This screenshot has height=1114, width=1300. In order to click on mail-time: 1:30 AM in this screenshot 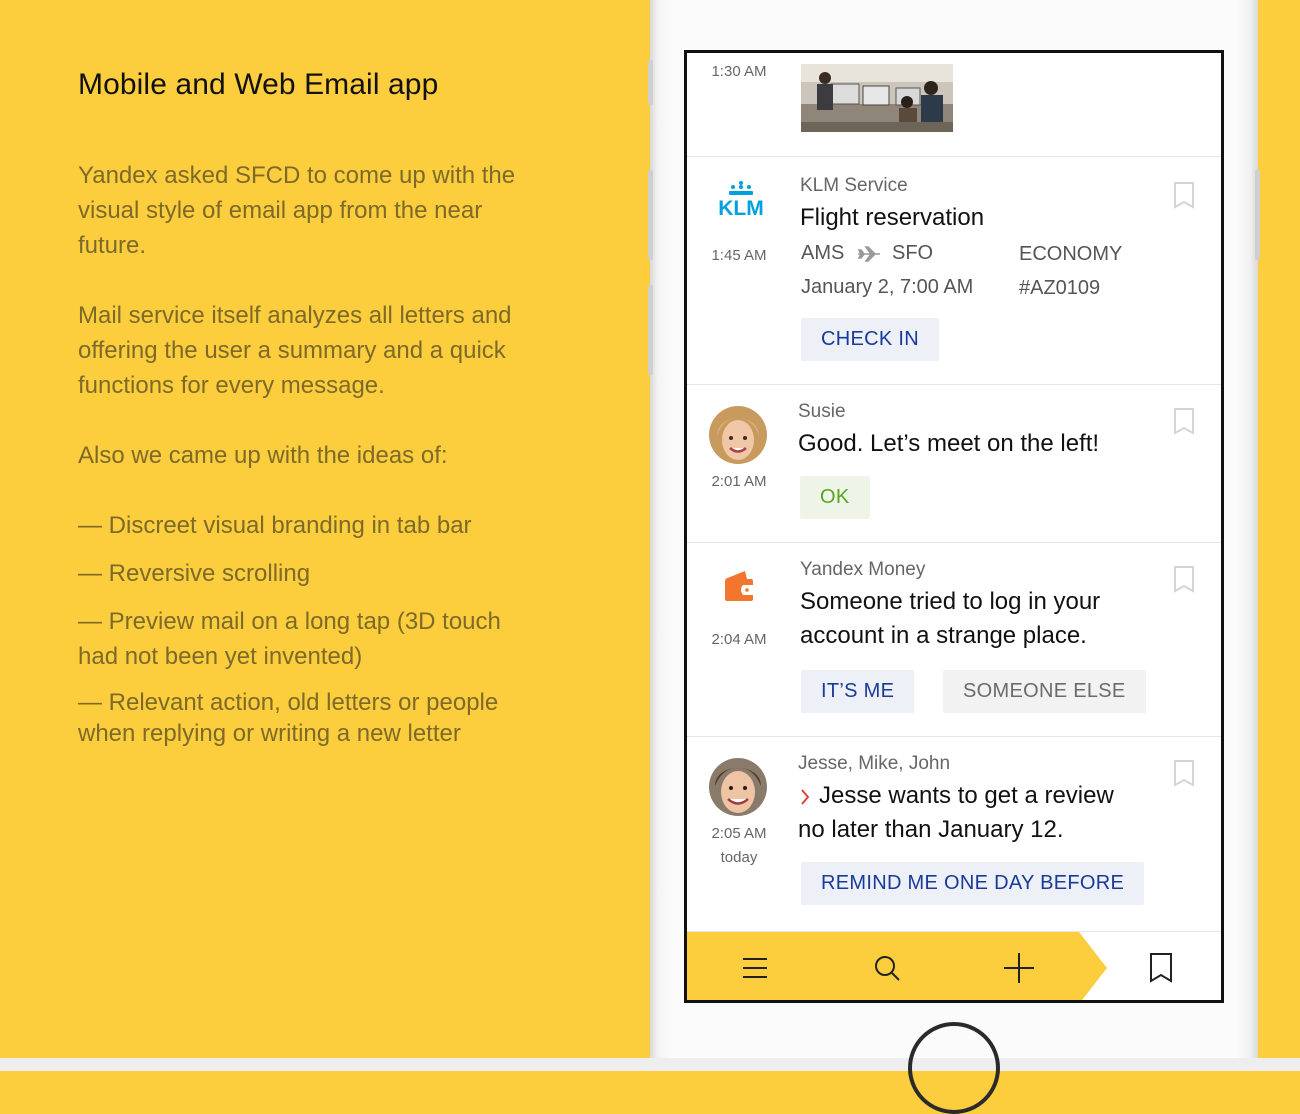, I will do `click(739, 71)`.